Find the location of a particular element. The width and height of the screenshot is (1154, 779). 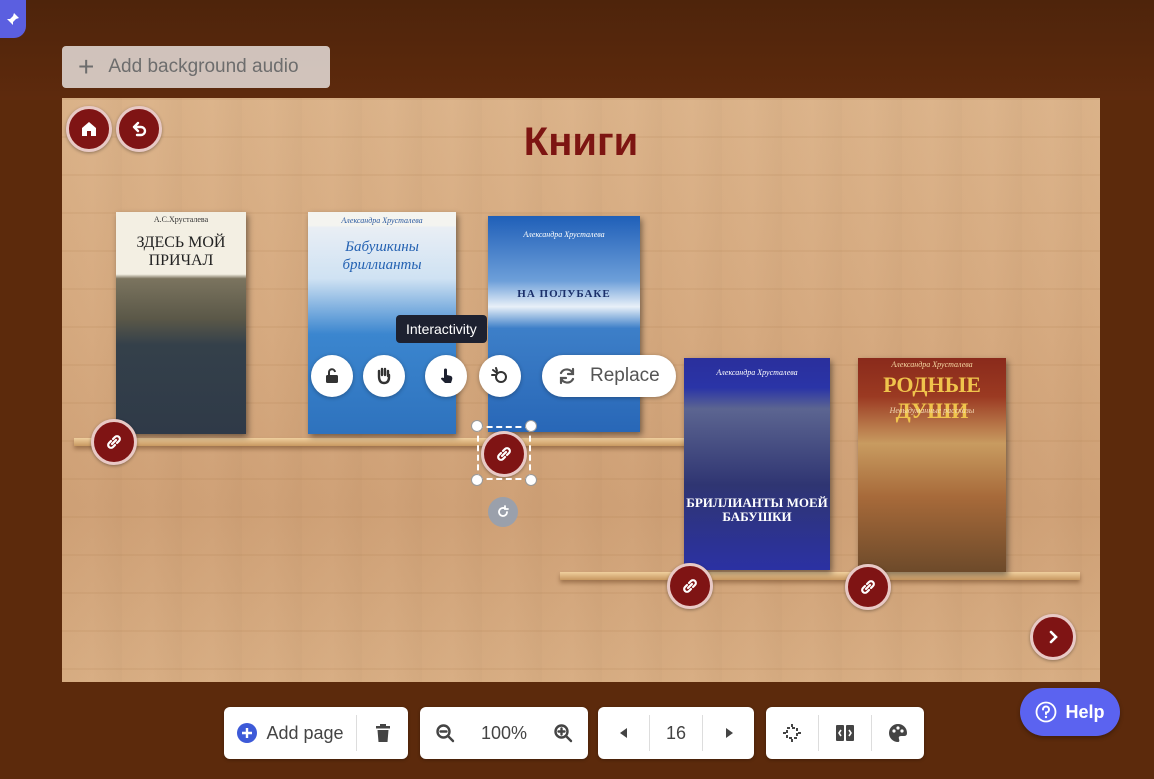

replace-label: Replace is located at coordinates (625, 375).